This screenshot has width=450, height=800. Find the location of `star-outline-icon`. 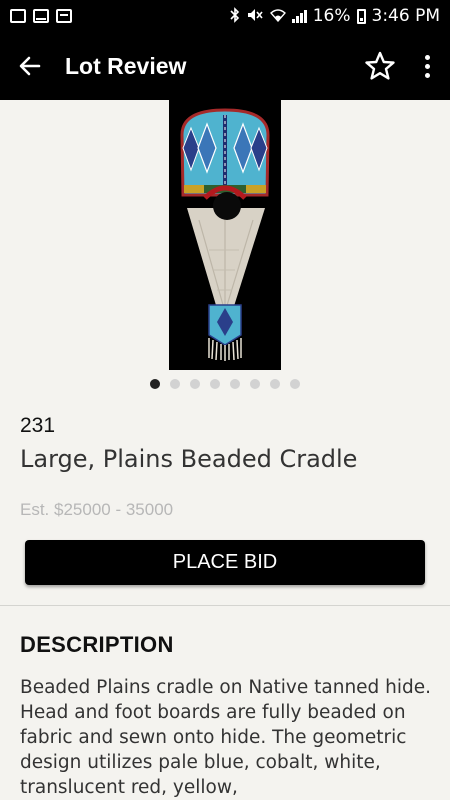

star-outline-icon is located at coordinates (380, 65).